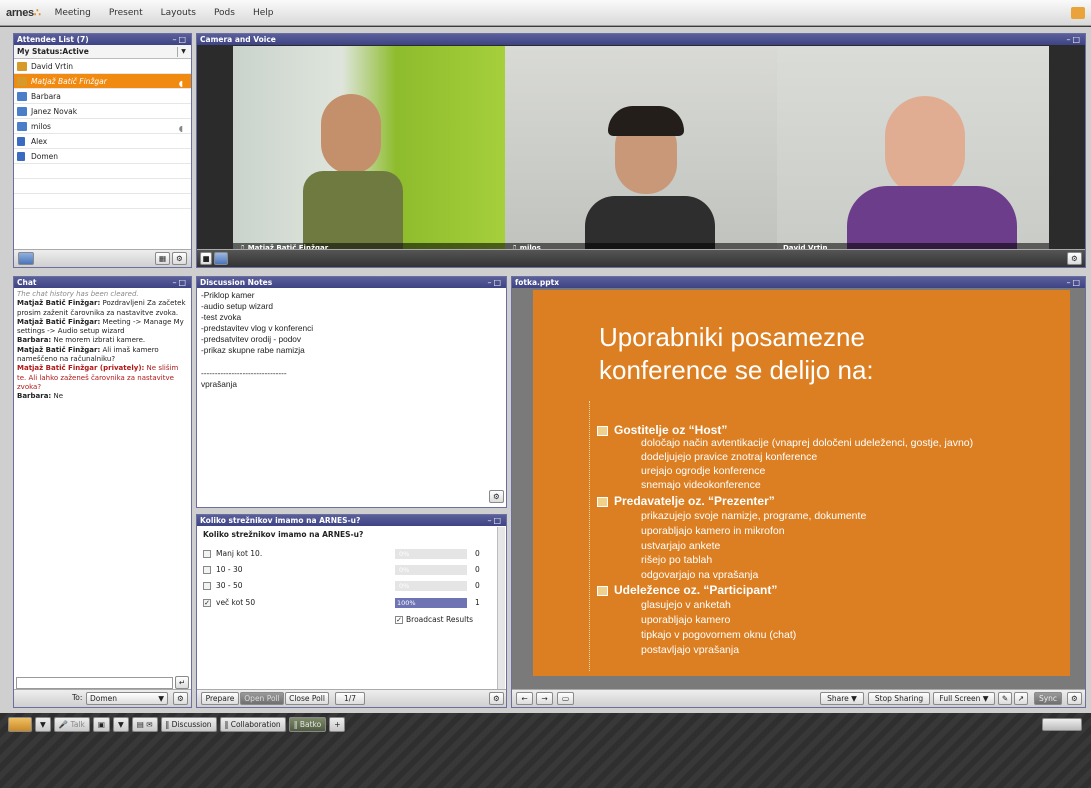 This screenshot has height=788, width=1091. I want to click on note-line: -audio setup wizard, so click(237, 306).